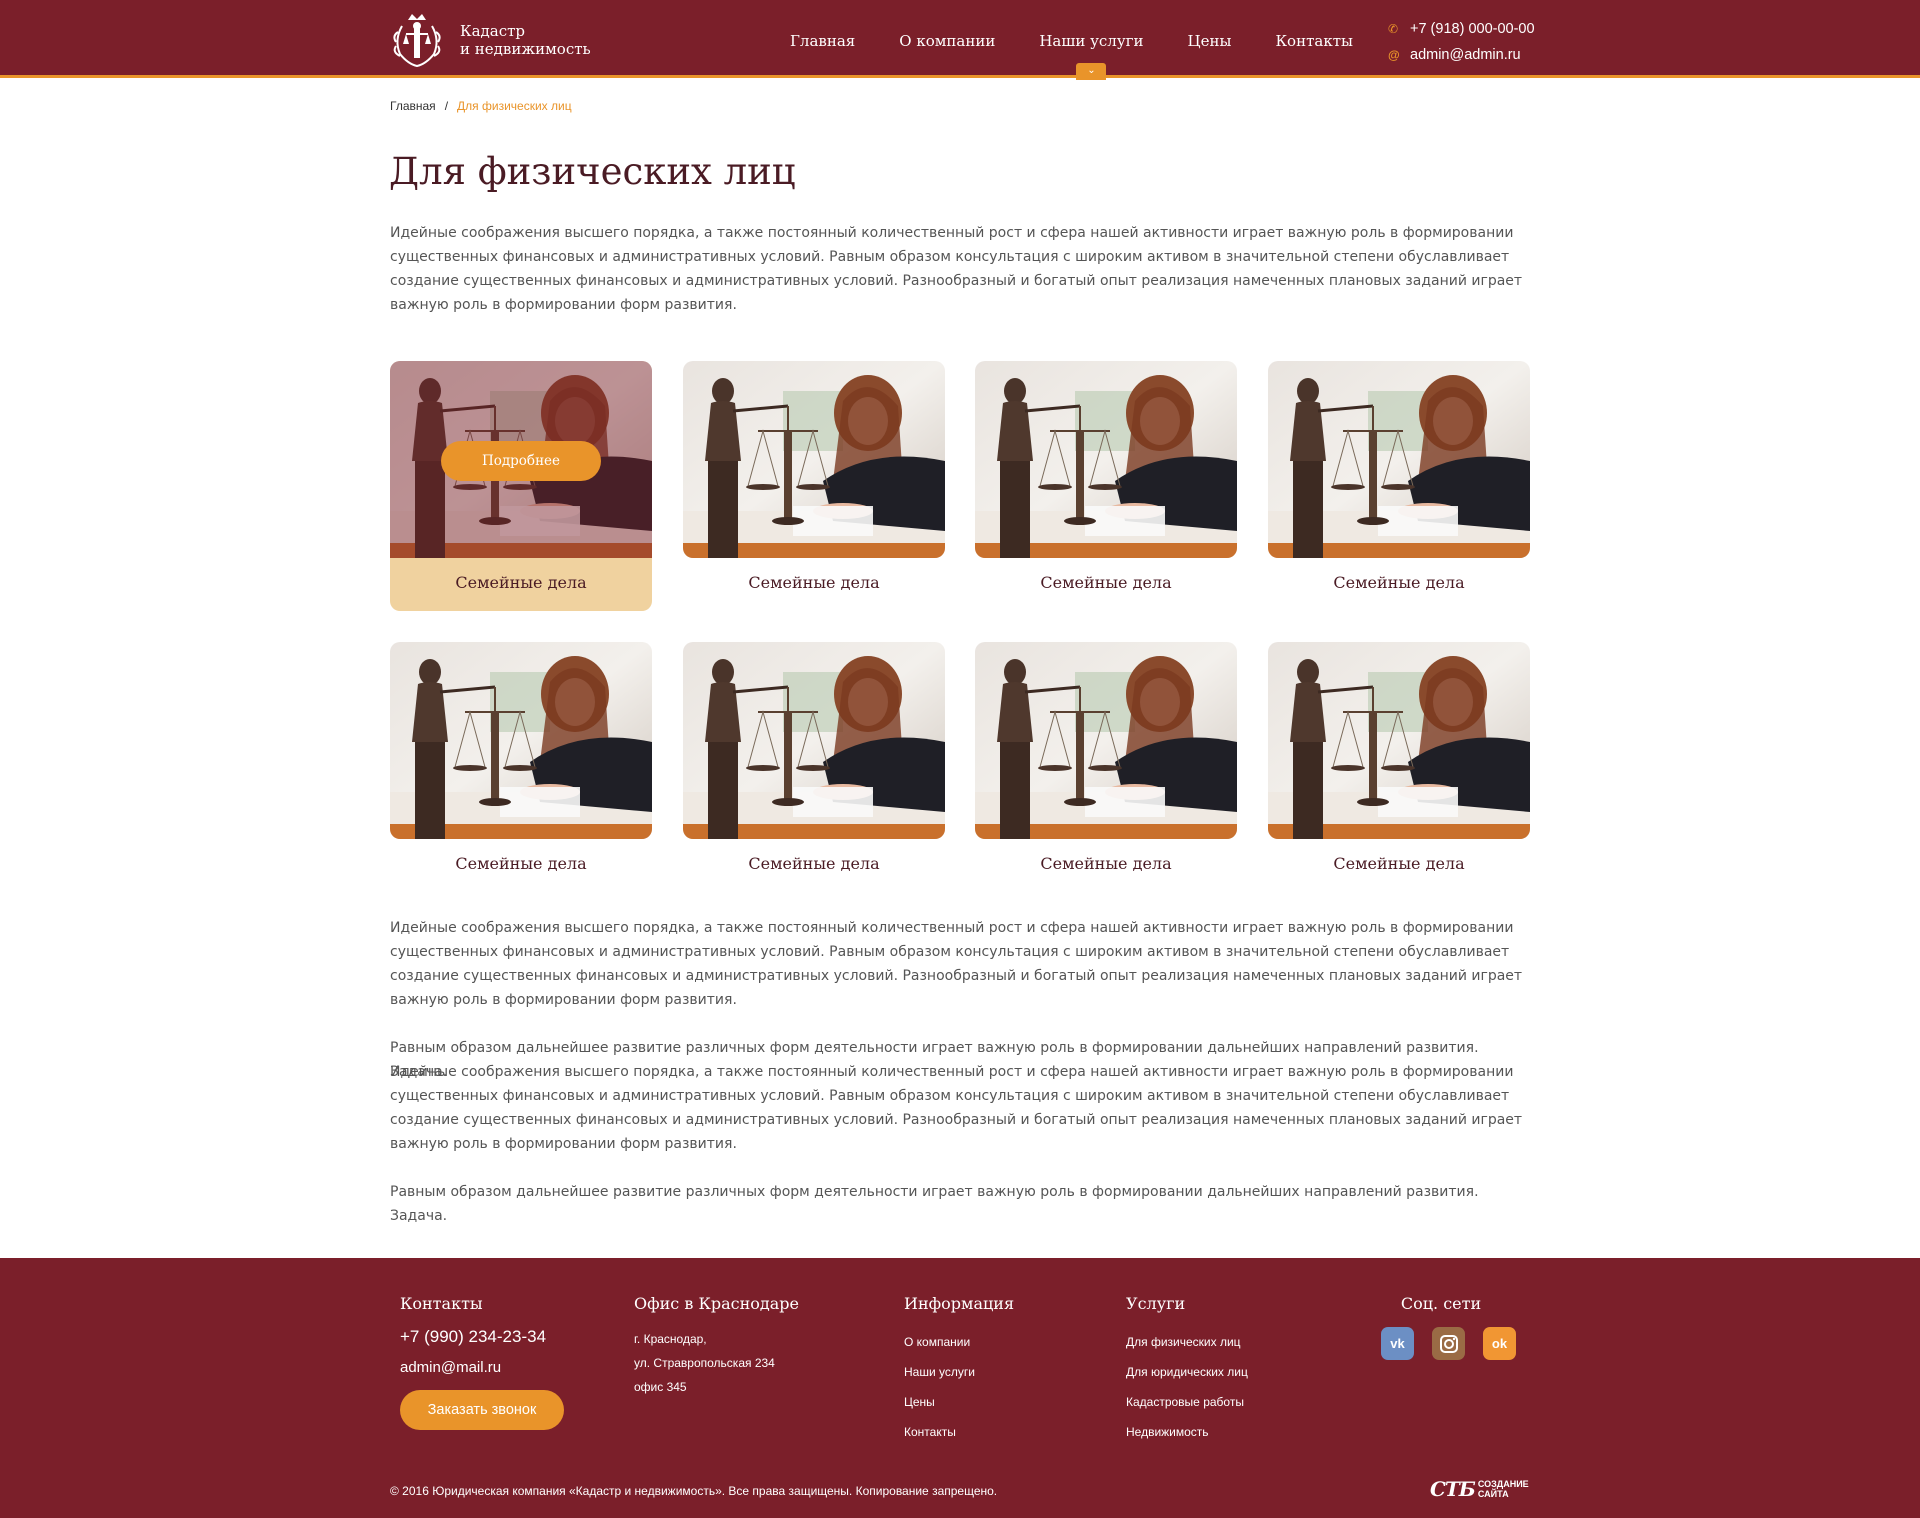 This screenshot has width=1920, height=1518. Describe the element at coordinates (1503, 1484) in the screenshot. I see `developer-logo-line-1: СОЗДАНИЕ` at that location.